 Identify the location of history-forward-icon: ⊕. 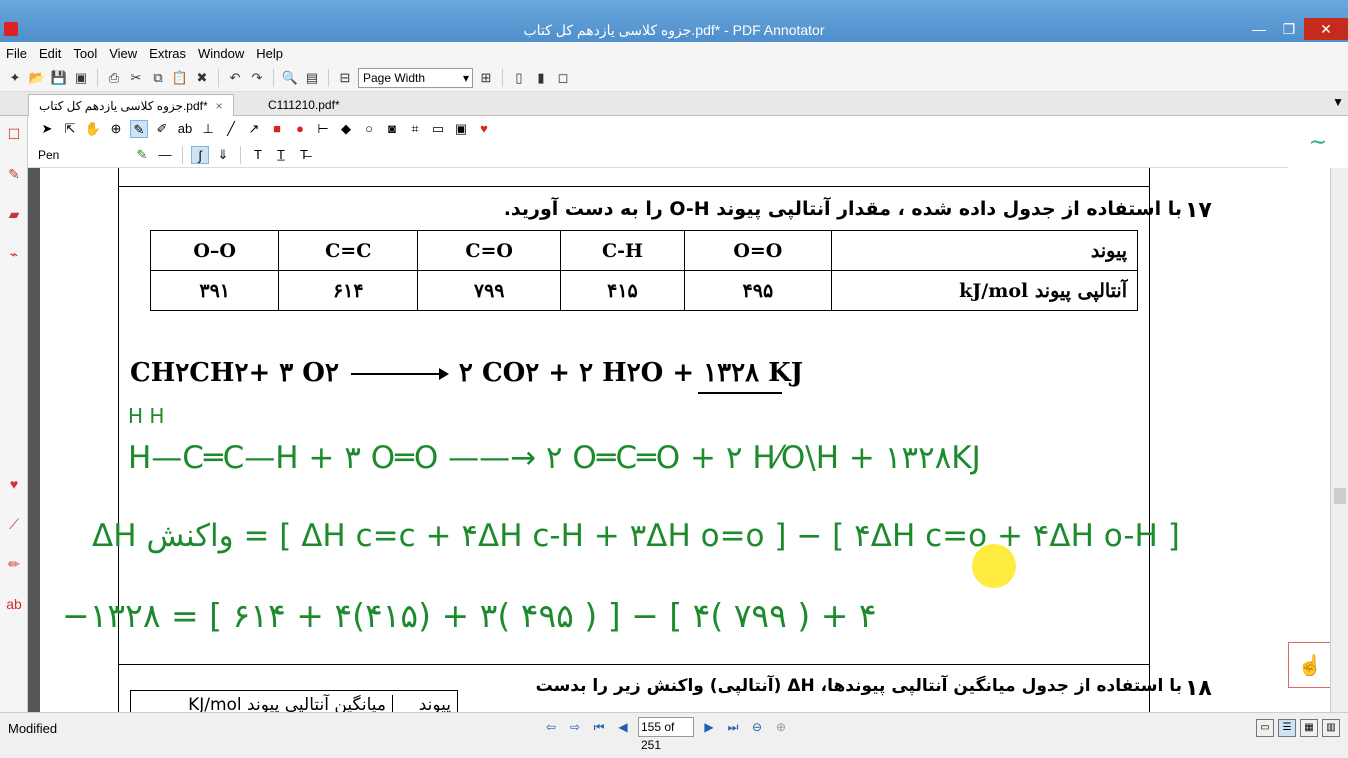
(781, 727).